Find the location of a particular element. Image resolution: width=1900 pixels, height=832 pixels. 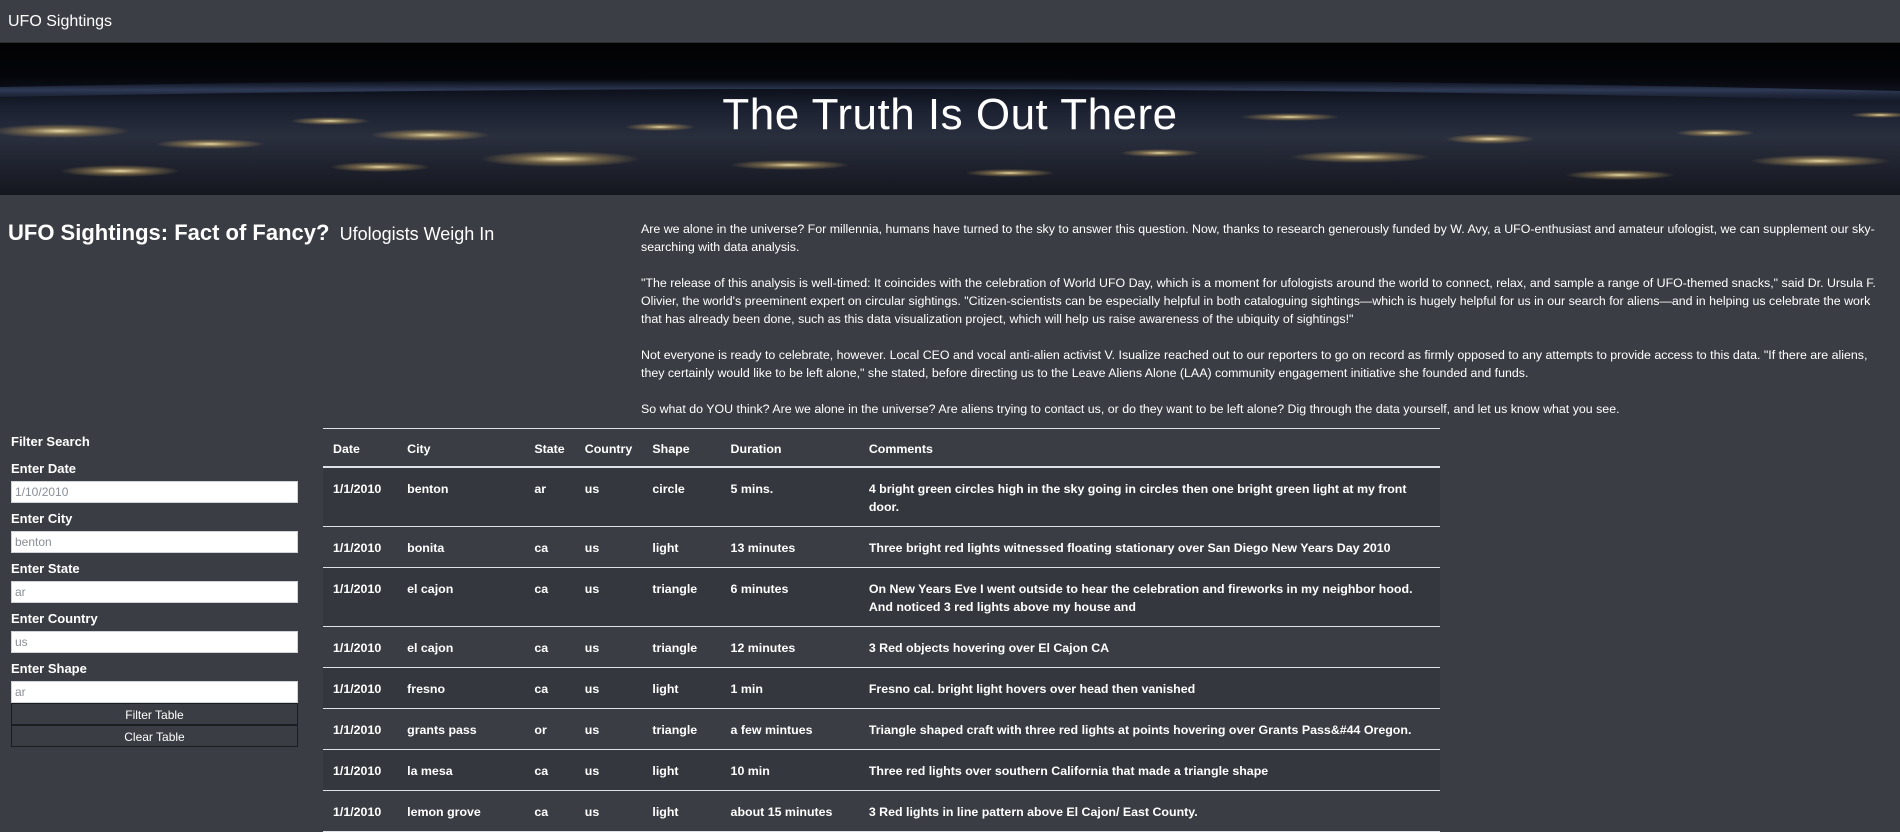

cell-city: grants pass is located at coordinates (461, 729).